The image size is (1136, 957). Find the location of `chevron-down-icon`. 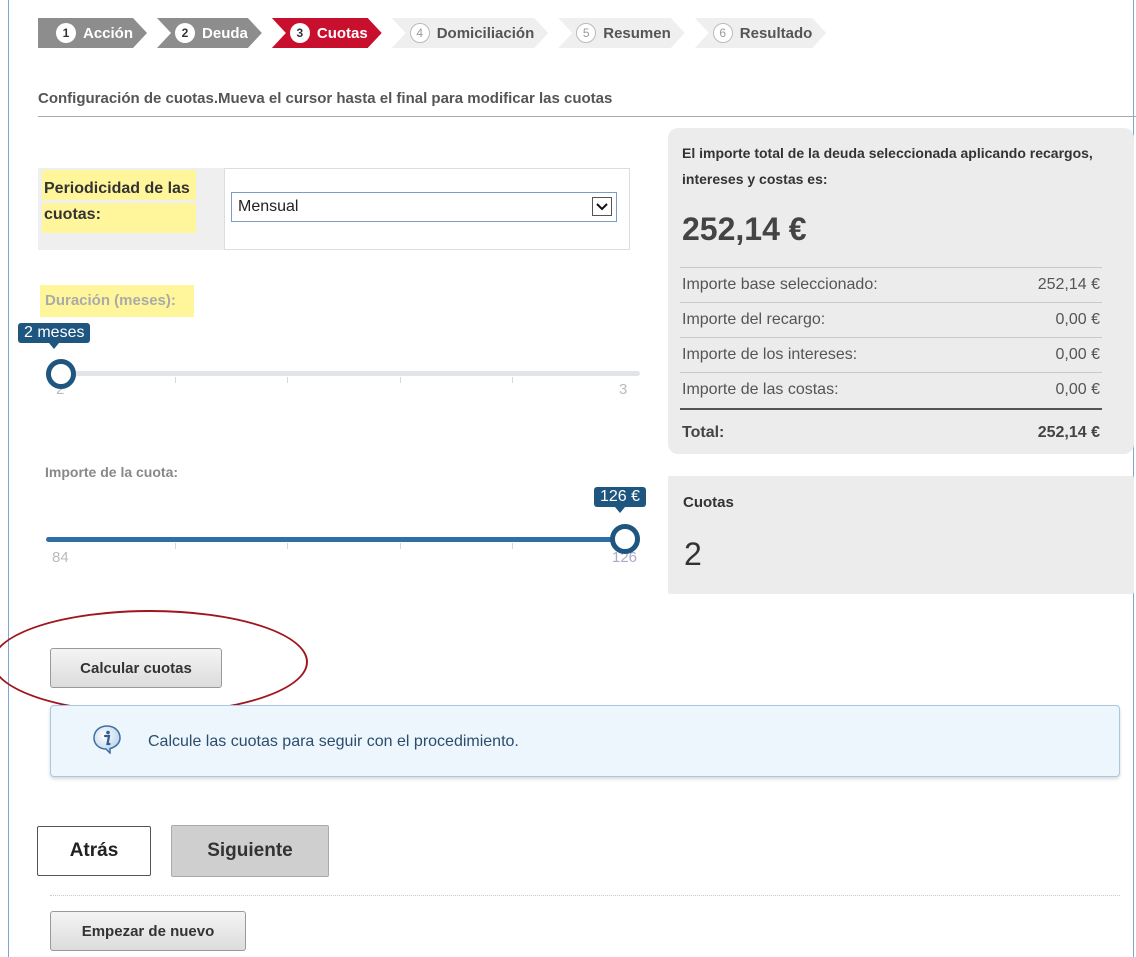

chevron-down-icon is located at coordinates (602, 206).